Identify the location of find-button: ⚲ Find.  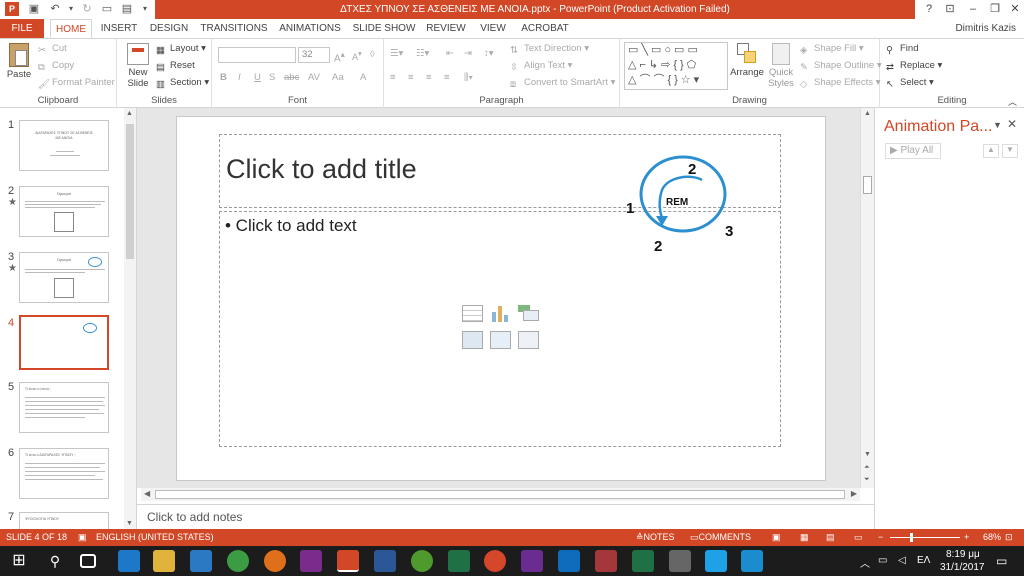
(902, 49).